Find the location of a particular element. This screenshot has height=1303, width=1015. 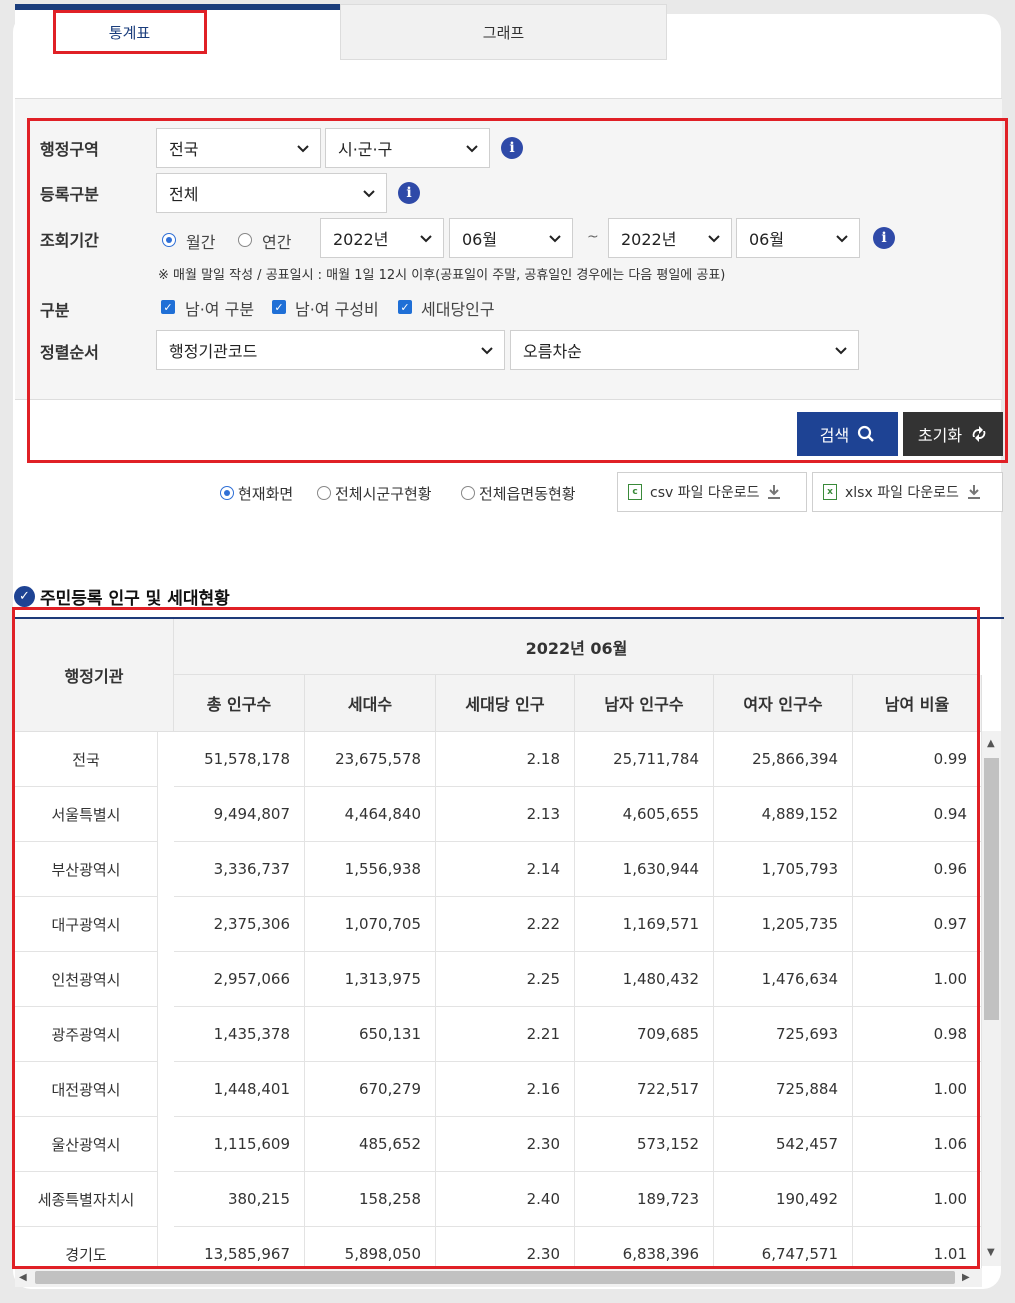

csv-file-icon: c is located at coordinates (635, 492).